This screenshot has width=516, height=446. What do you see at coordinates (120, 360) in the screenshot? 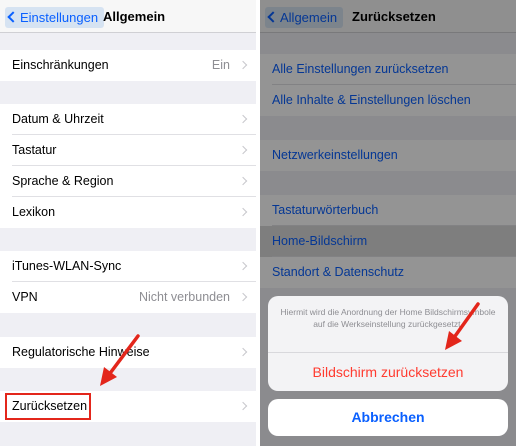
I see `annotation-arrow-left` at bounding box center [120, 360].